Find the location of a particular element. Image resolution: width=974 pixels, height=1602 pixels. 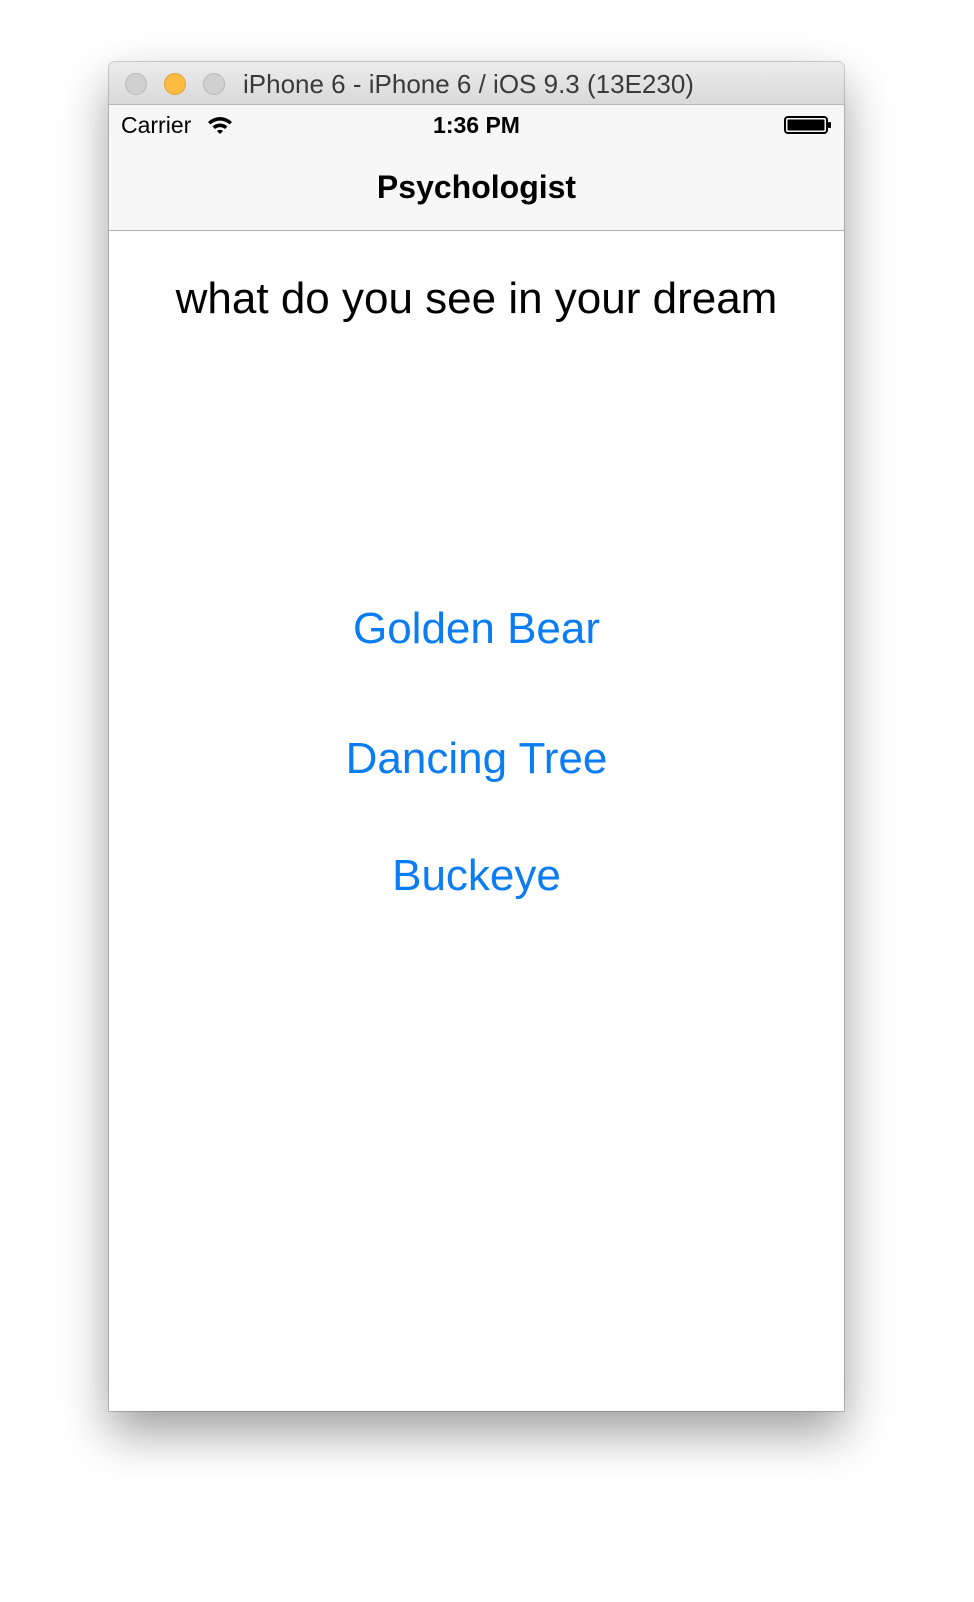

navigation-bar: Psychologist is located at coordinates (476, 188).